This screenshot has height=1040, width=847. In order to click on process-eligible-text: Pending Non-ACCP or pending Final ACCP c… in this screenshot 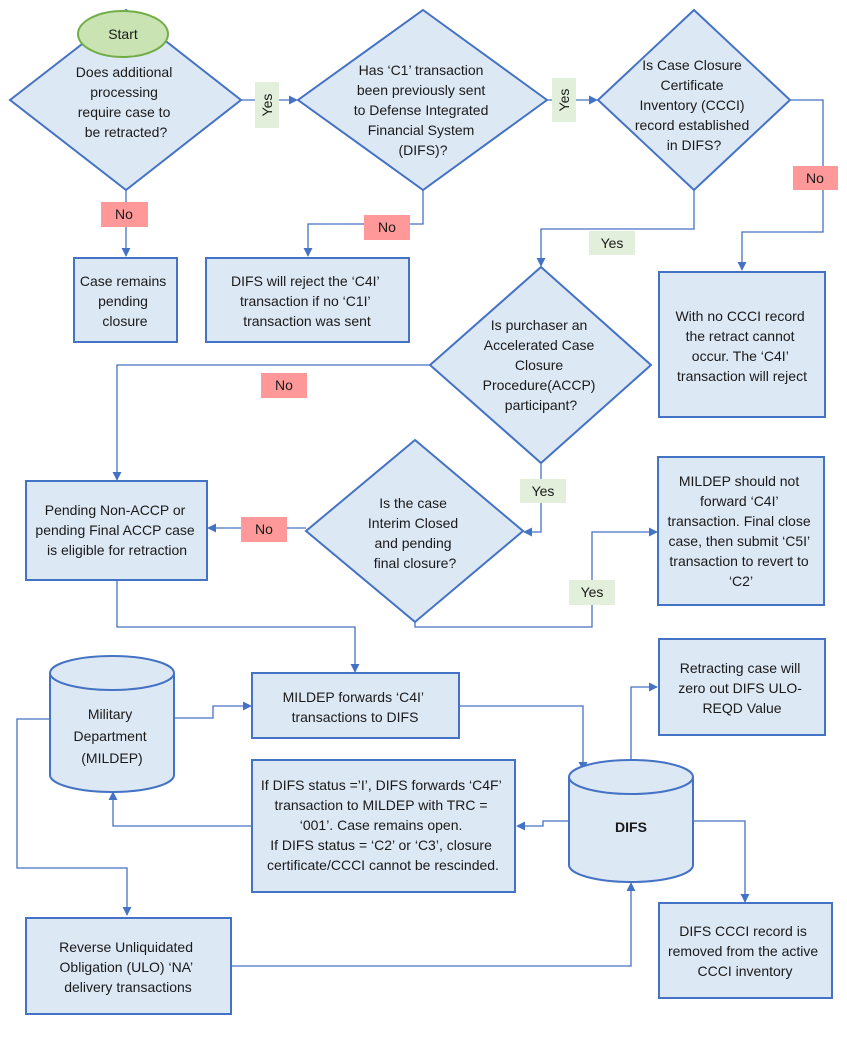, I will do `click(116, 530)`.